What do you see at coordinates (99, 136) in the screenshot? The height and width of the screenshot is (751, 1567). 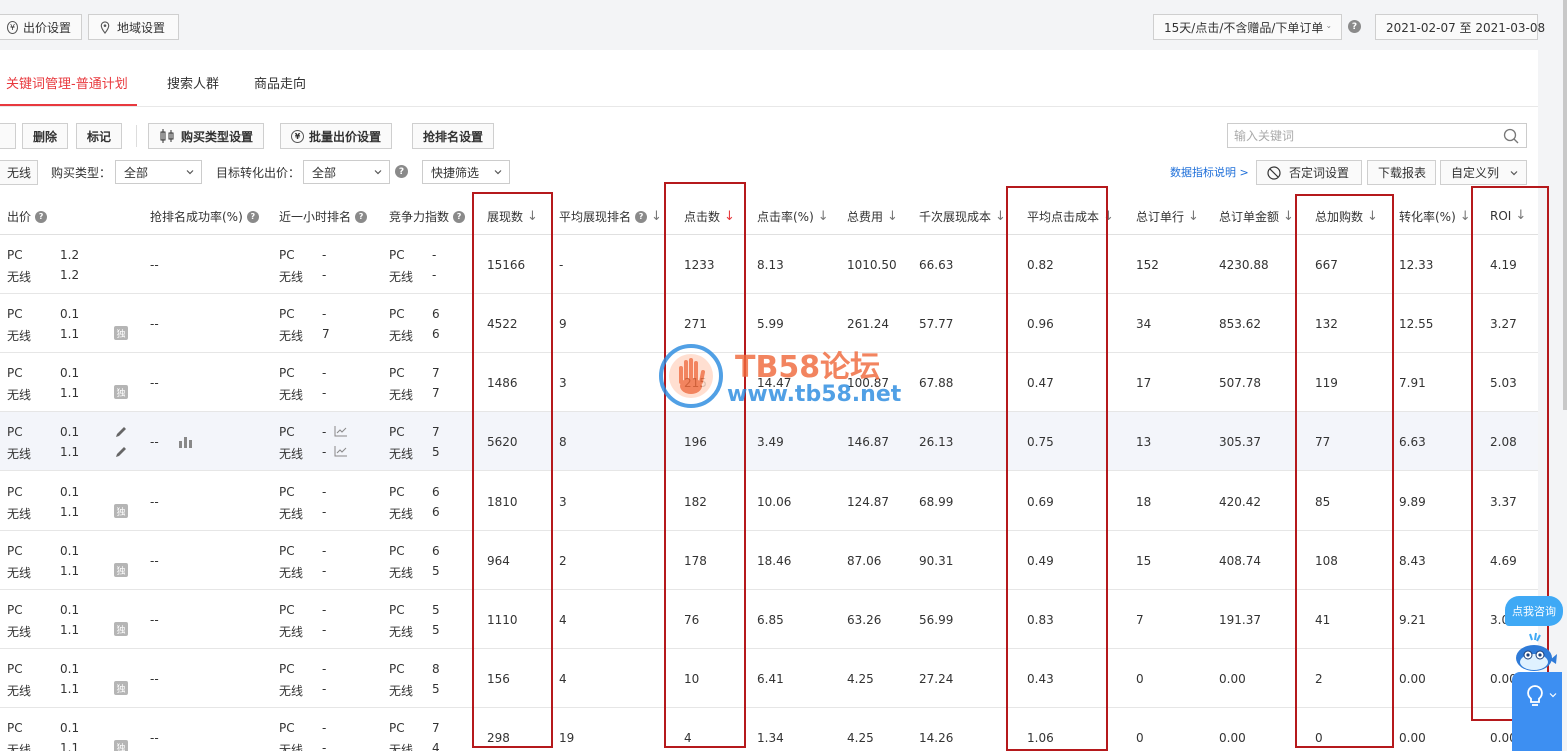 I see `mark-button: 标记` at bounding box center [99, 136].